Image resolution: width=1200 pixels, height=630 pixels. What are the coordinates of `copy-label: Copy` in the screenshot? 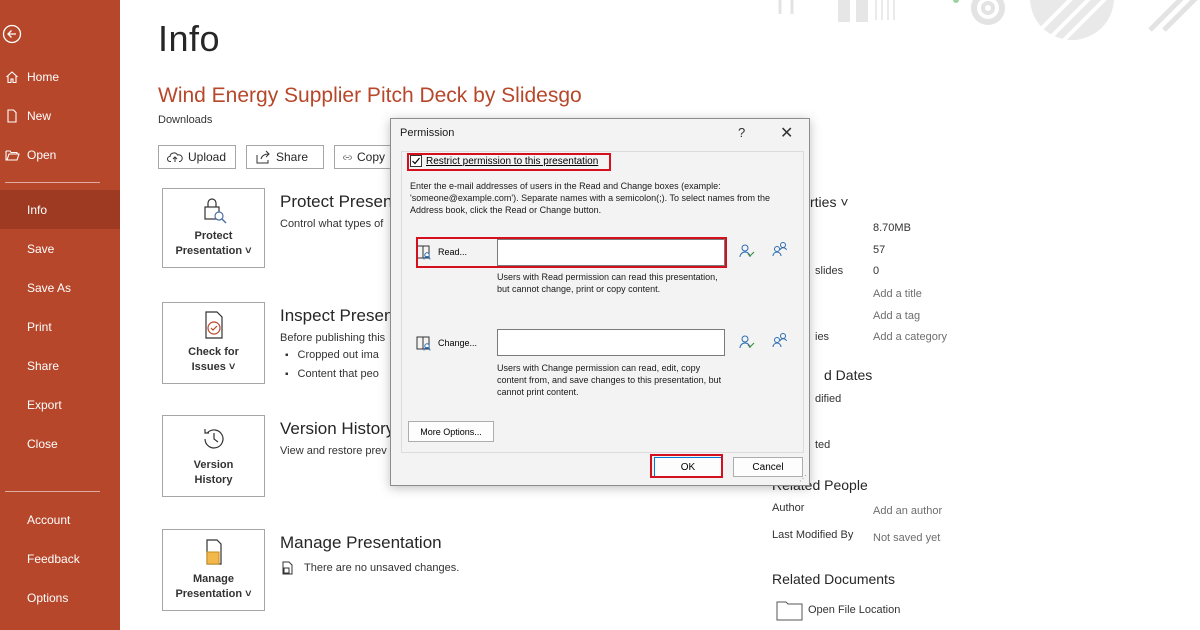 It's located at (370, 157).